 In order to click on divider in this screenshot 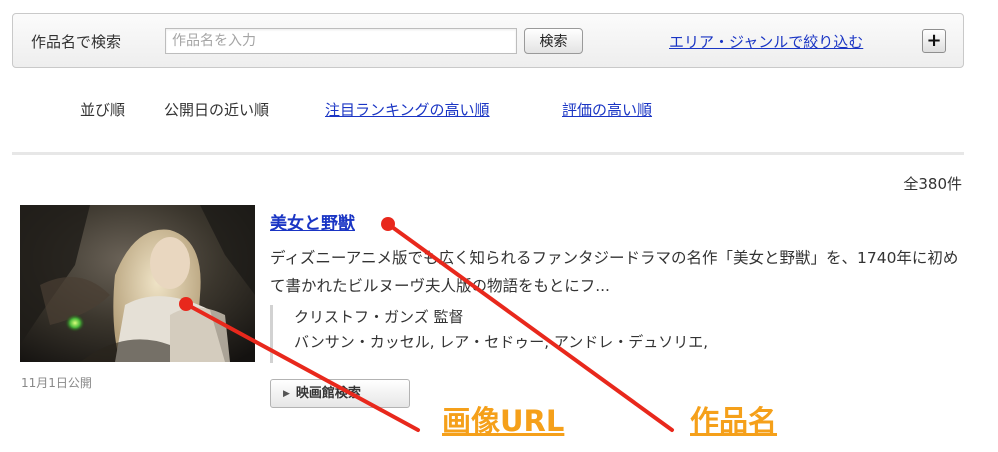, I will do `click(488, 153)`.